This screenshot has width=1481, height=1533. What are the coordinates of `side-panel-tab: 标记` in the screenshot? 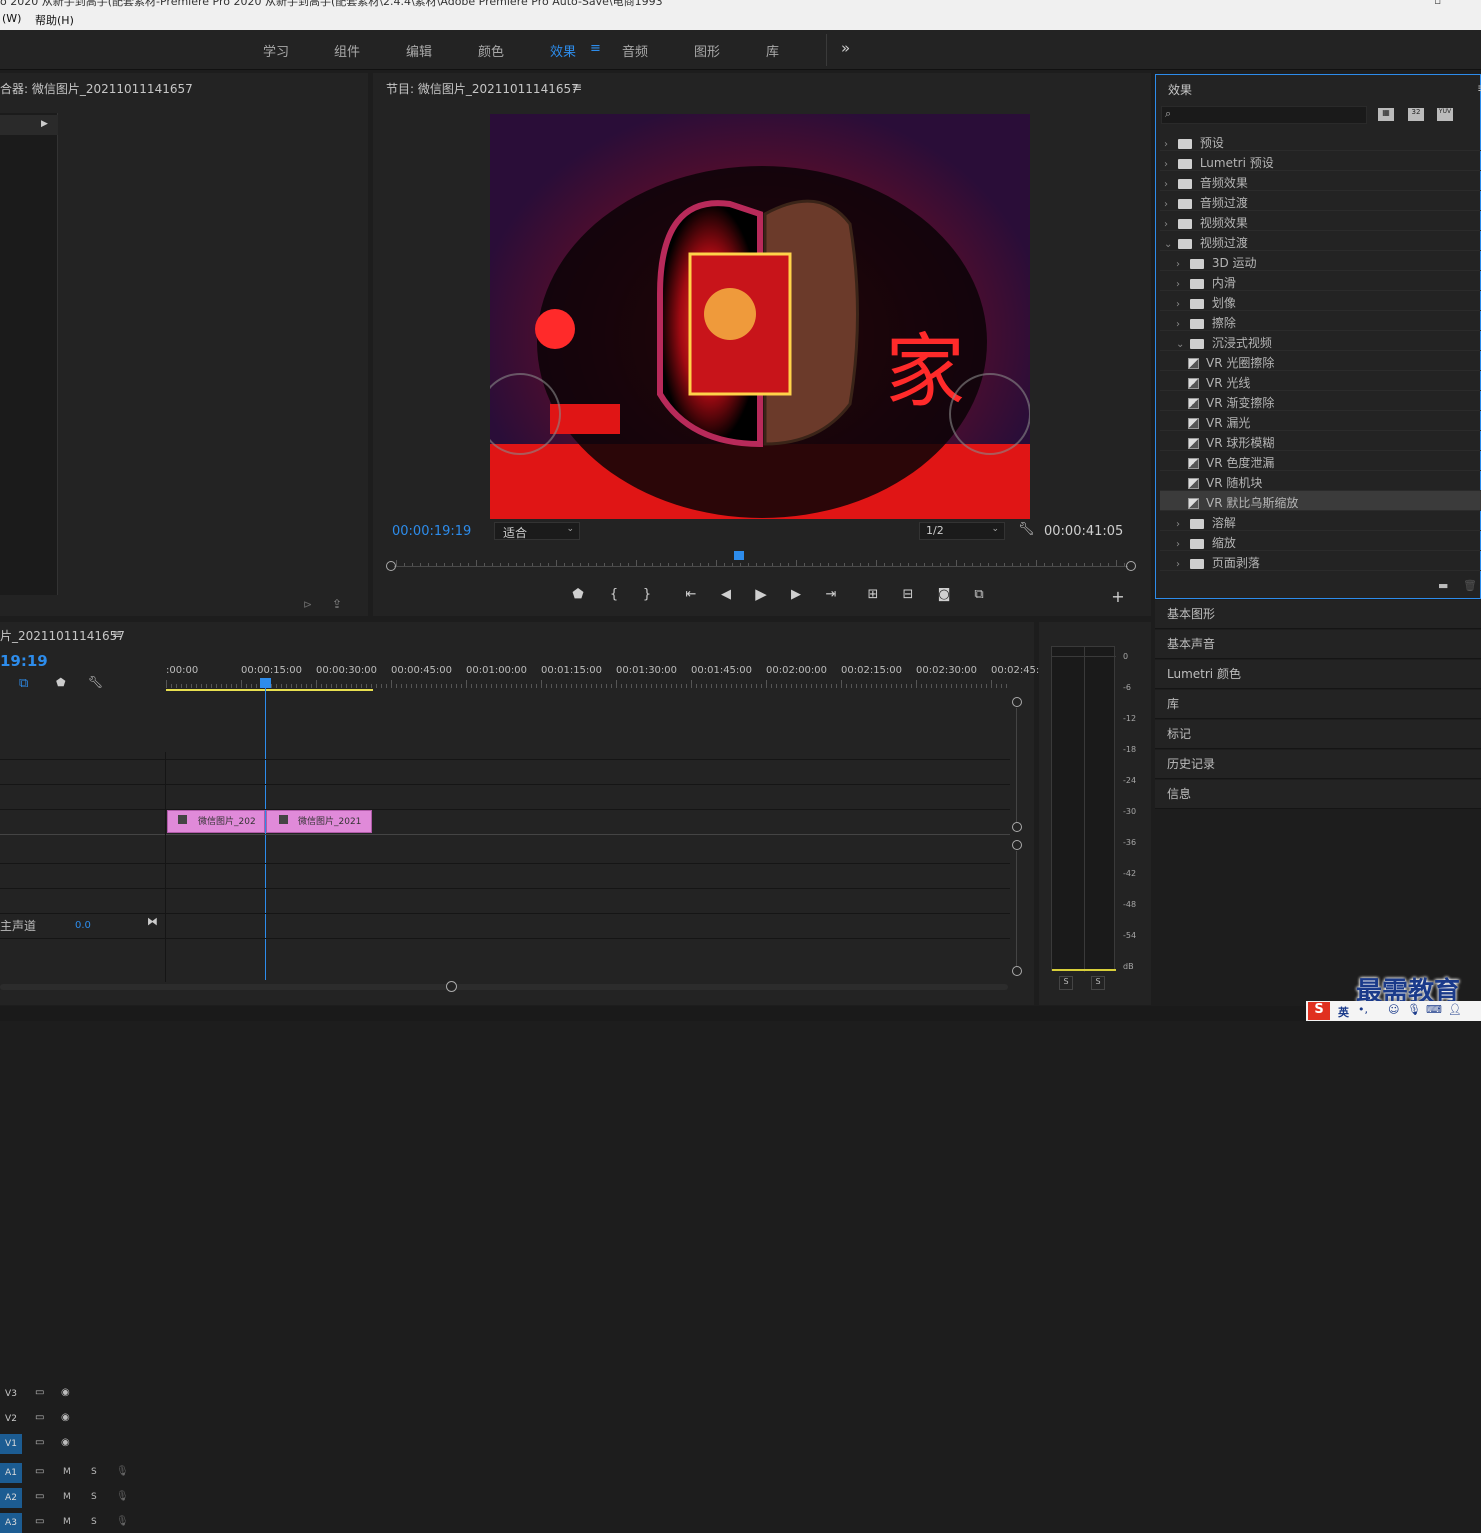 It's located at (1318, 734).